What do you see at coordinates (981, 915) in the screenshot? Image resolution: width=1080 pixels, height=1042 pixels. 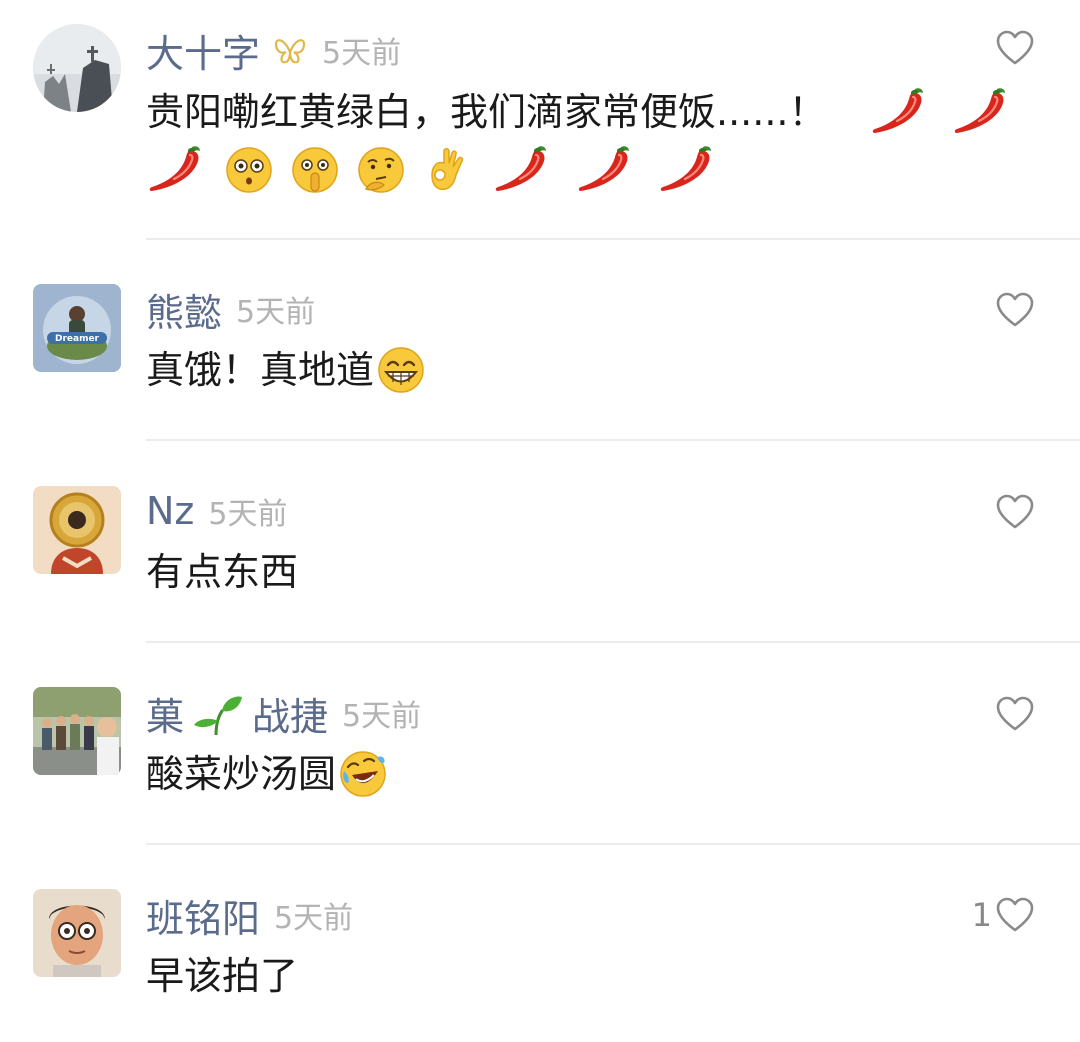 I see `like-count: 1` at bounding box center [981, 915].